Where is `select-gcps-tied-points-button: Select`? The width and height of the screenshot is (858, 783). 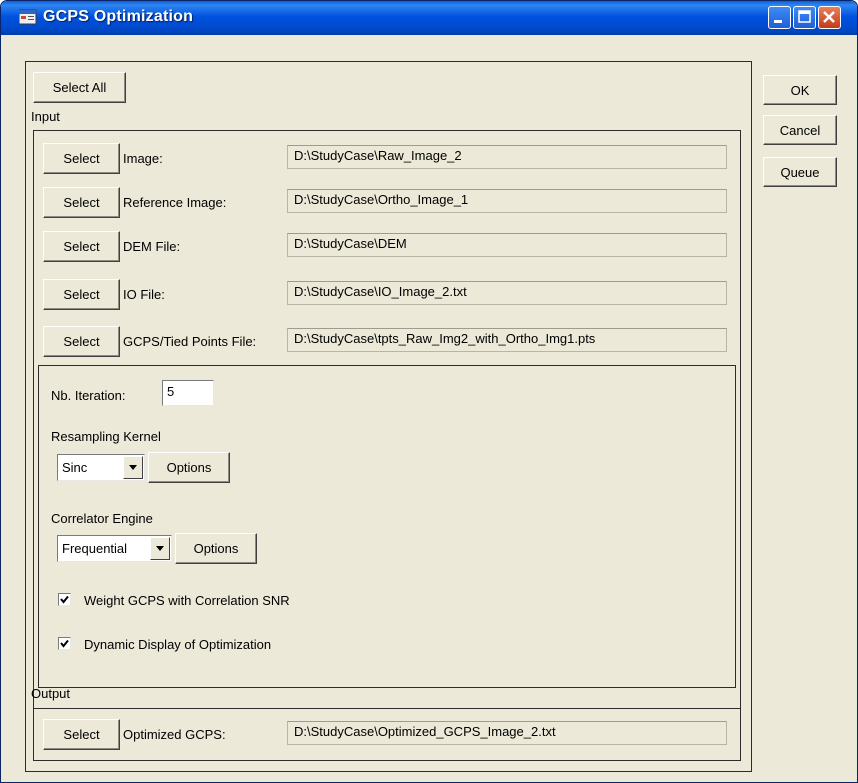
select-gcps-tied-points-button: Select is located at coordinates (81, 341).